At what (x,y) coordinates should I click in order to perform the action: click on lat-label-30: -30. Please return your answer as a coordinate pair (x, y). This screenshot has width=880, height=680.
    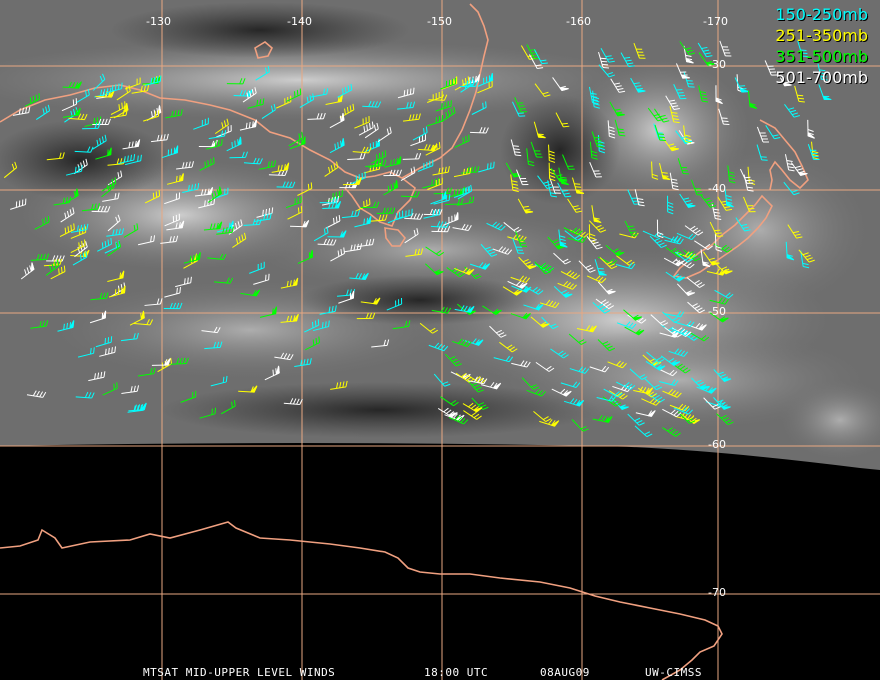
    Looking at the image, I should click on (717, 64).